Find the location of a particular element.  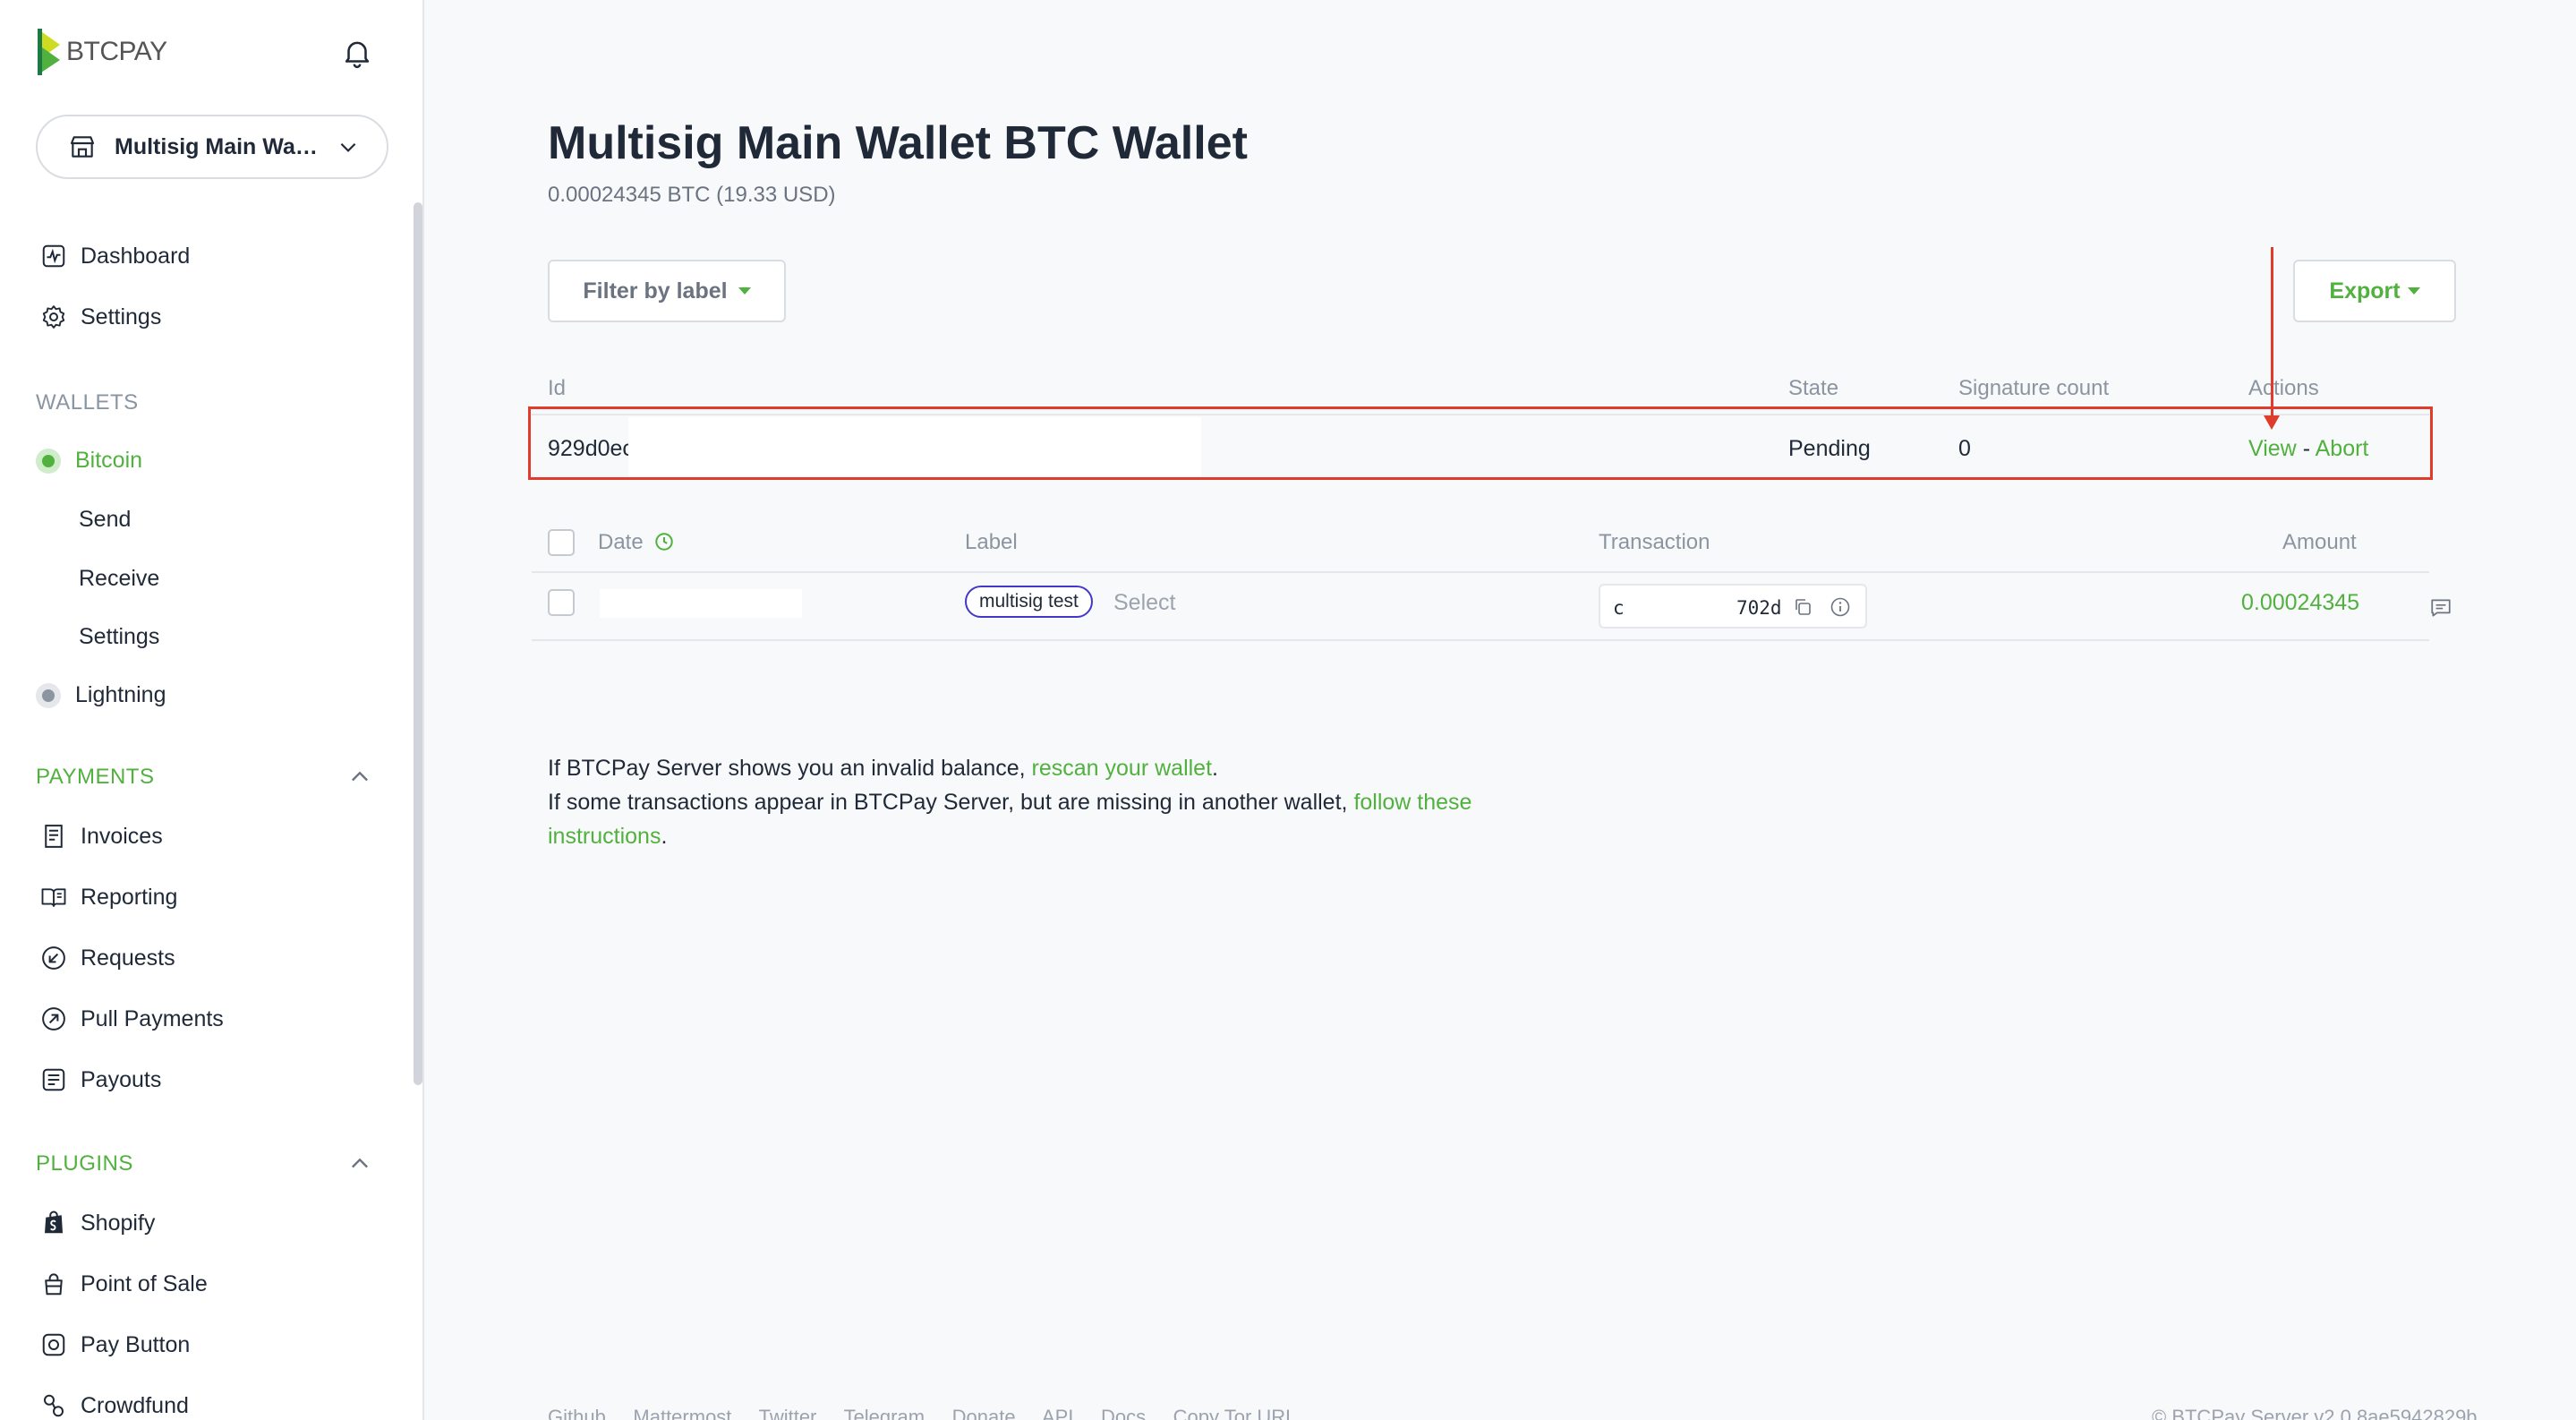

tx-row-checkbox is located at coordinates (561, 602).